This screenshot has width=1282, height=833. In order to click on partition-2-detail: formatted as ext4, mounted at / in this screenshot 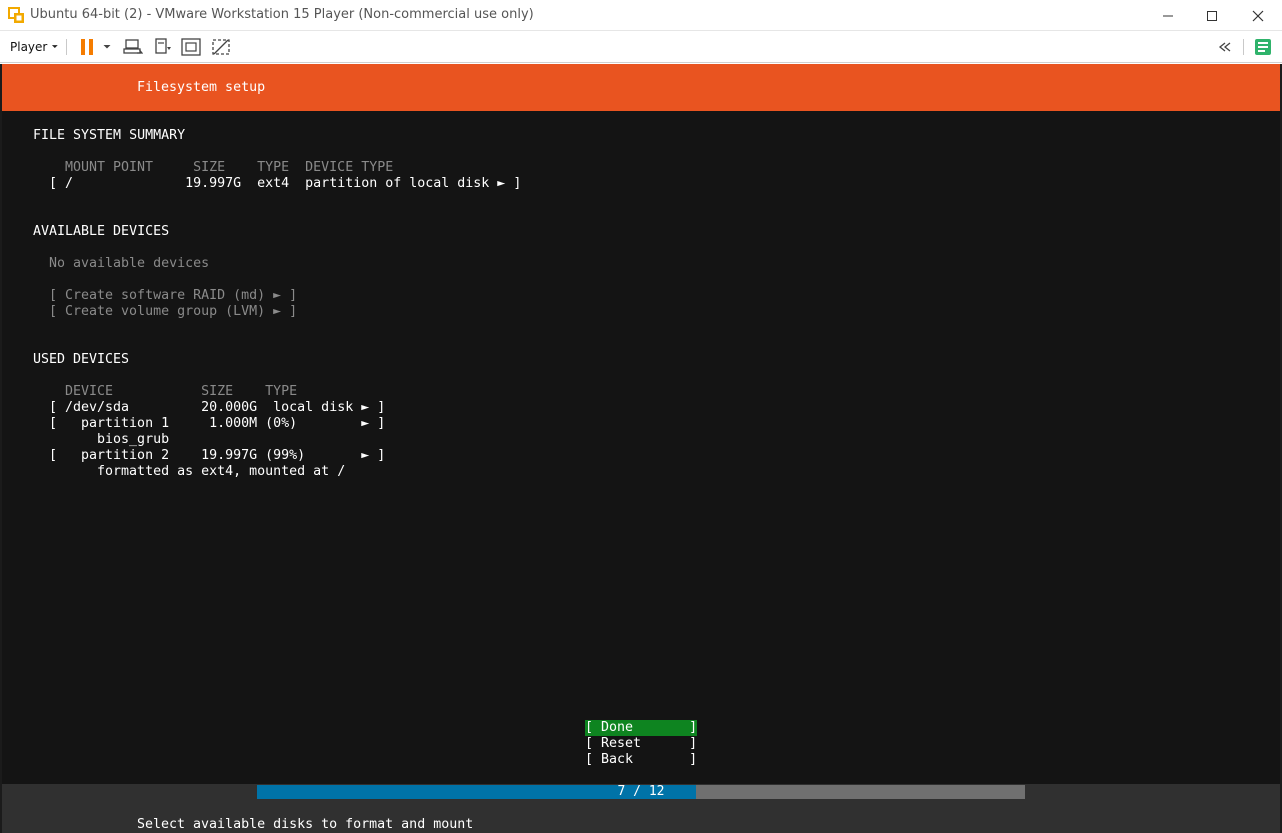, I will do `click(197, 471)`.